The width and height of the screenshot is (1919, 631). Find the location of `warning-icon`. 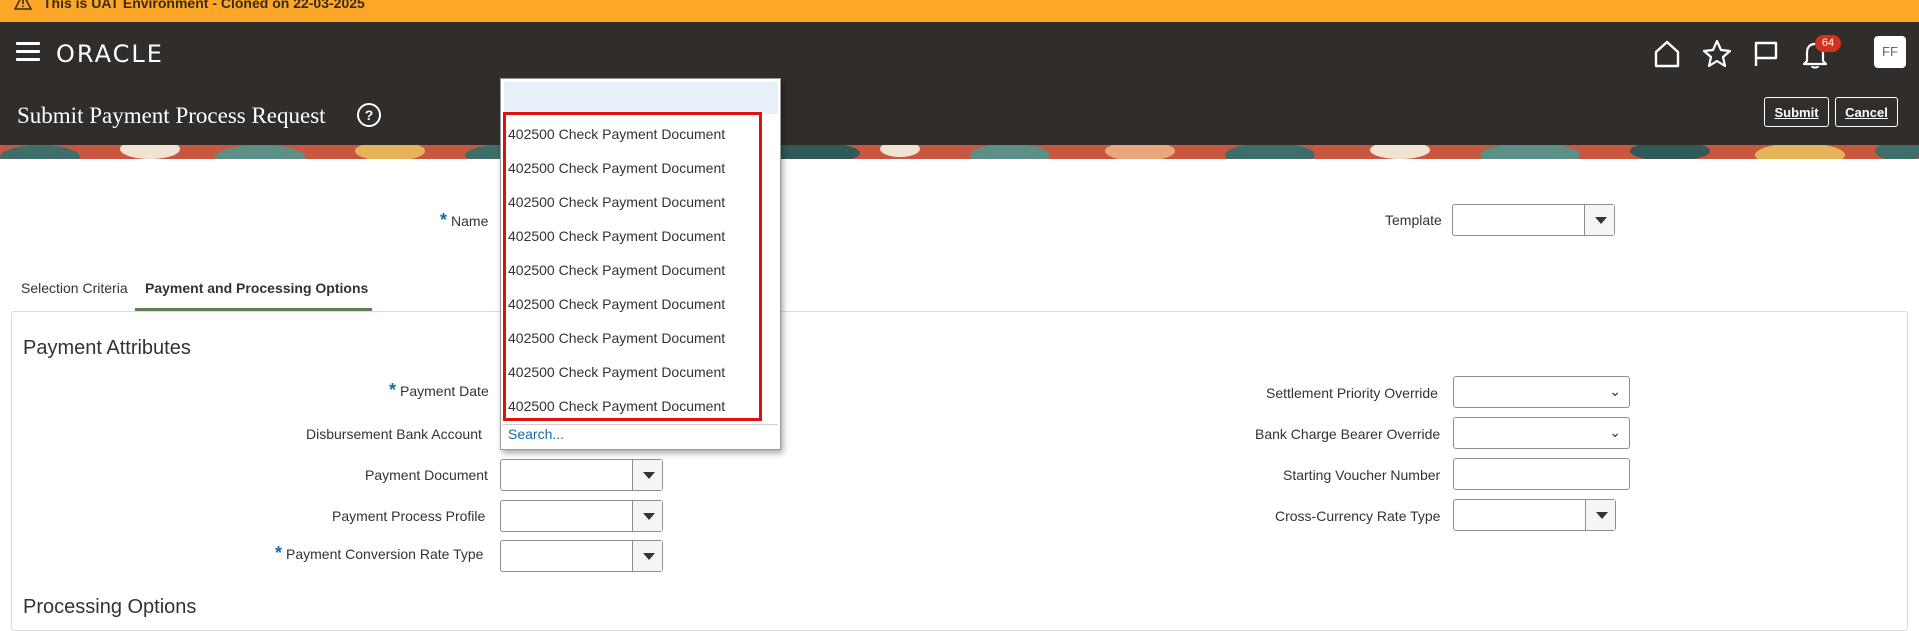

warning-icon is located at coordinates (23, 5).